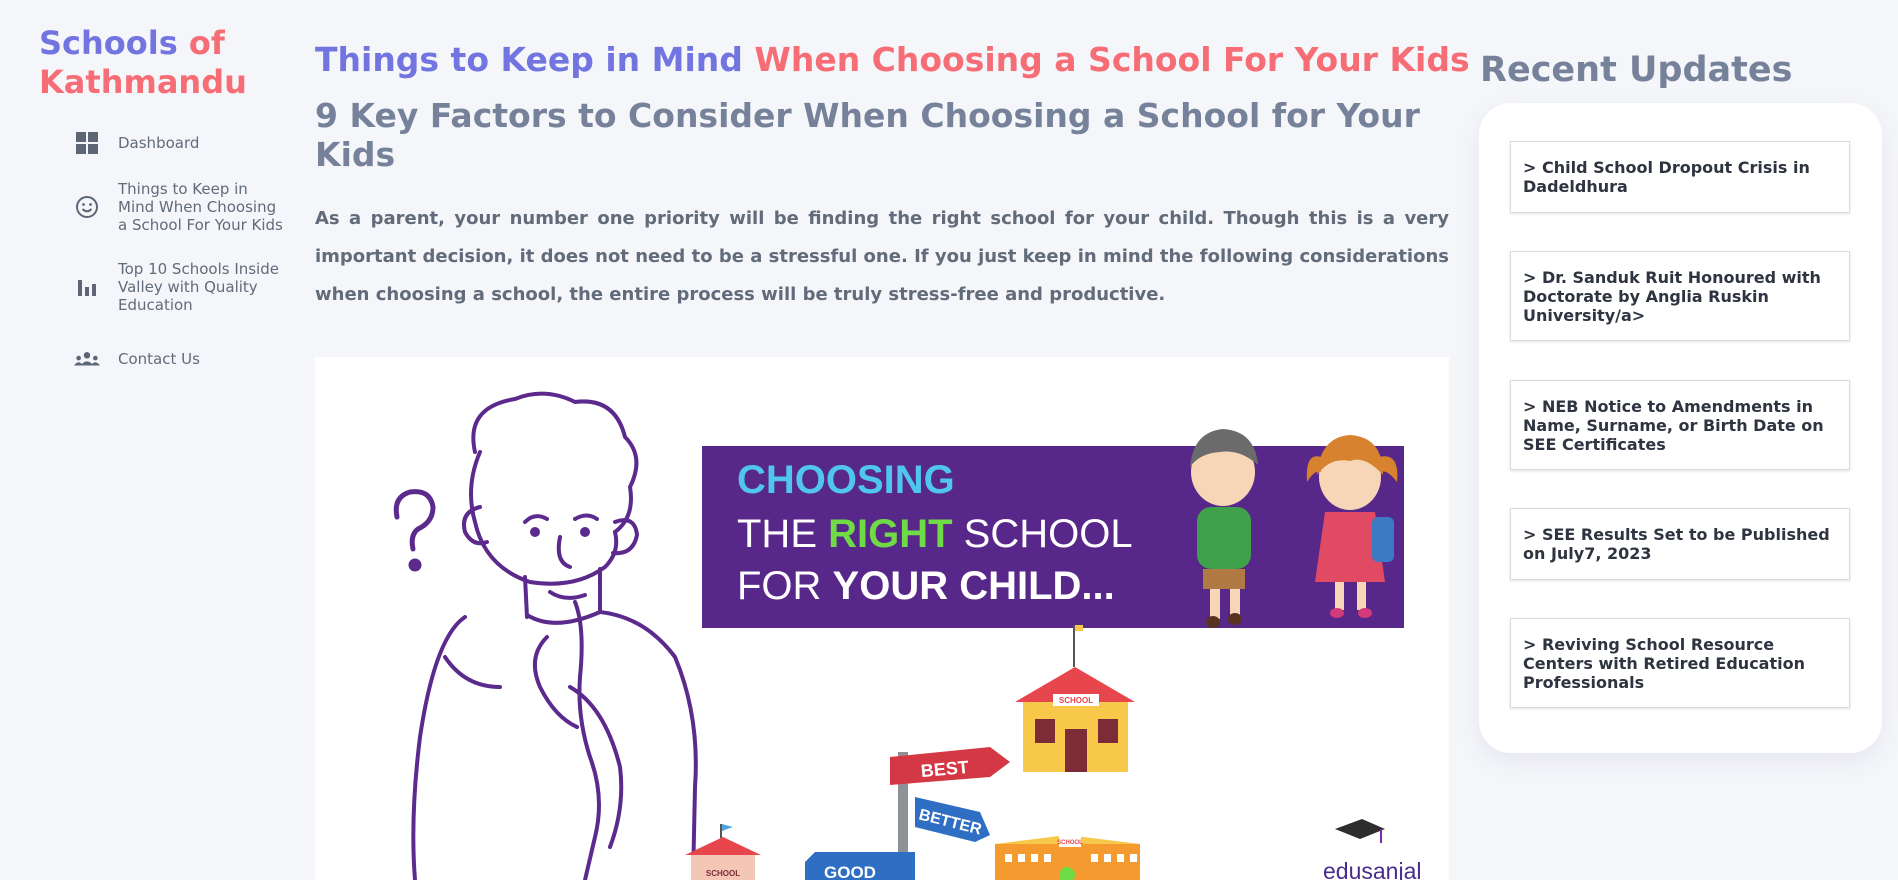 The image size is (1898, 880). Describe the element at coordinates (529, 59) in the screenshot. I see `page-title-part1: Things to Keep in Mind` at that location.